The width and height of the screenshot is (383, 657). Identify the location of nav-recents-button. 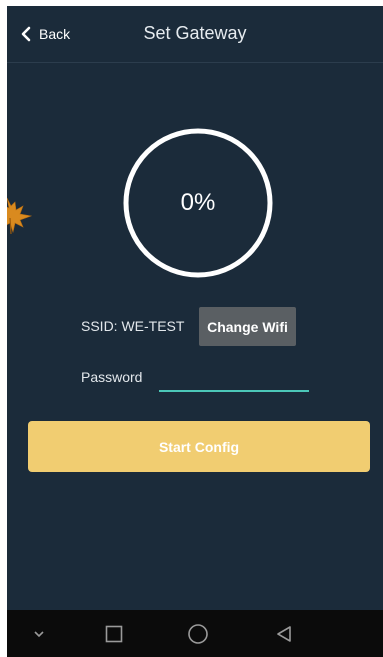
(114, 633).